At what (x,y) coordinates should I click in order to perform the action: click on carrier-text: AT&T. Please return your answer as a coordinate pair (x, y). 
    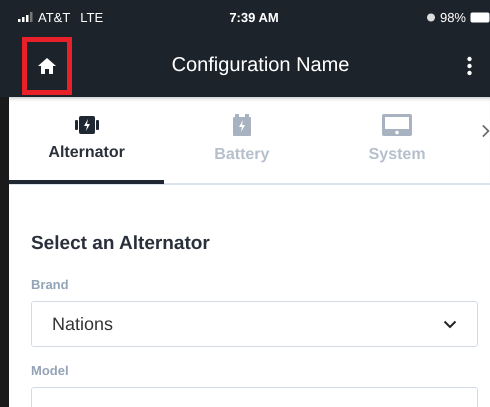
    Looking at the image, I should click on (54, 17).